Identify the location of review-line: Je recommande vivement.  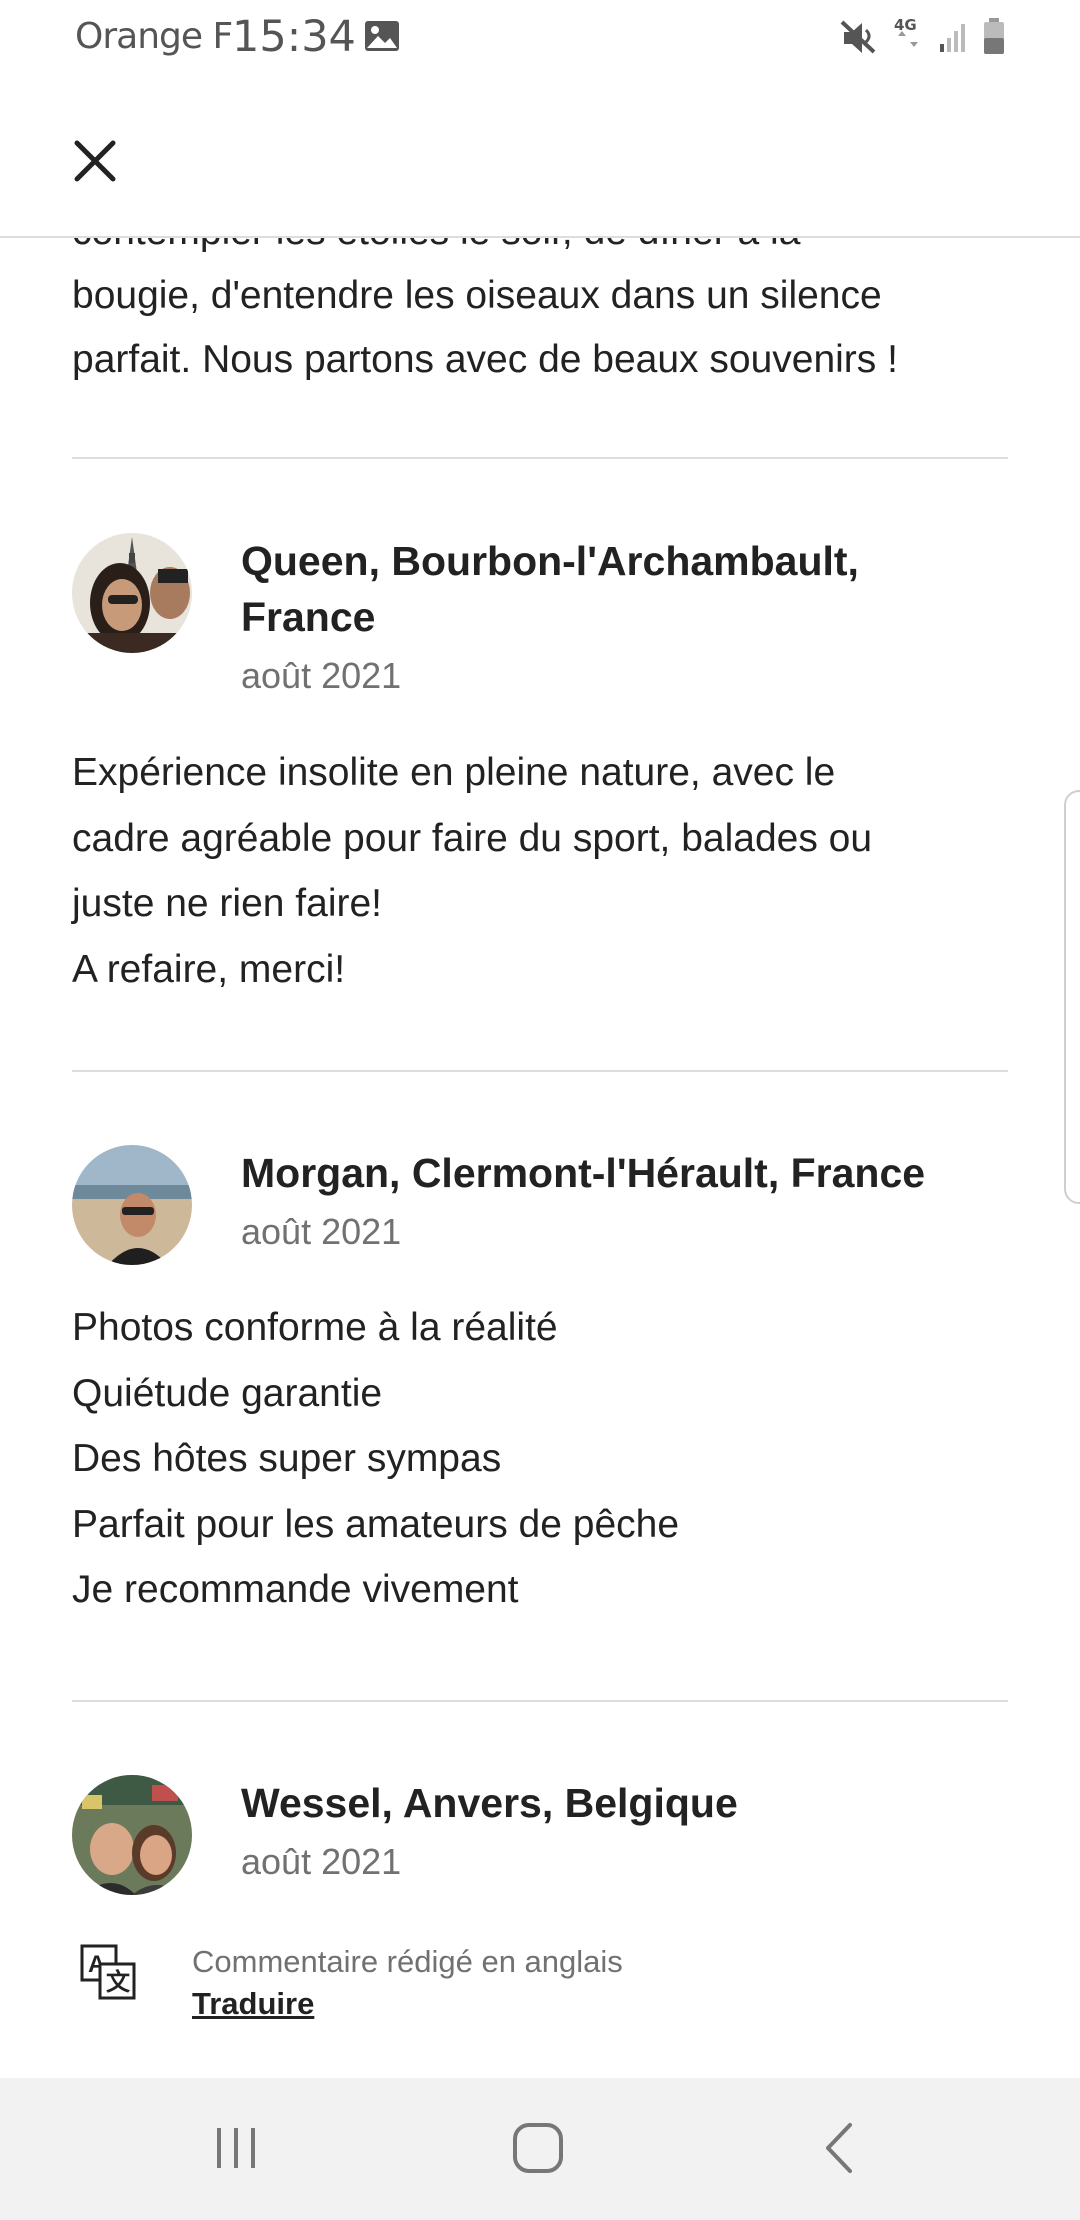
(295, 1589).